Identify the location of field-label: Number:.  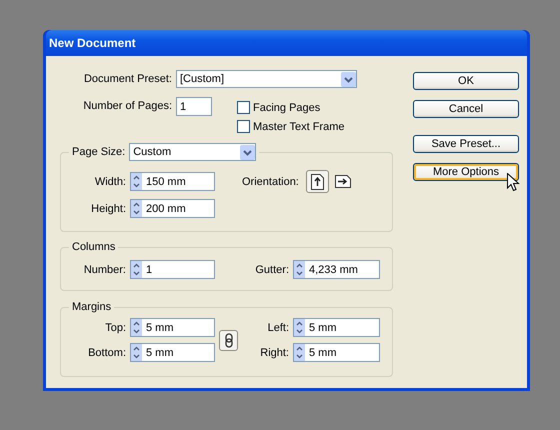
(104, 270).